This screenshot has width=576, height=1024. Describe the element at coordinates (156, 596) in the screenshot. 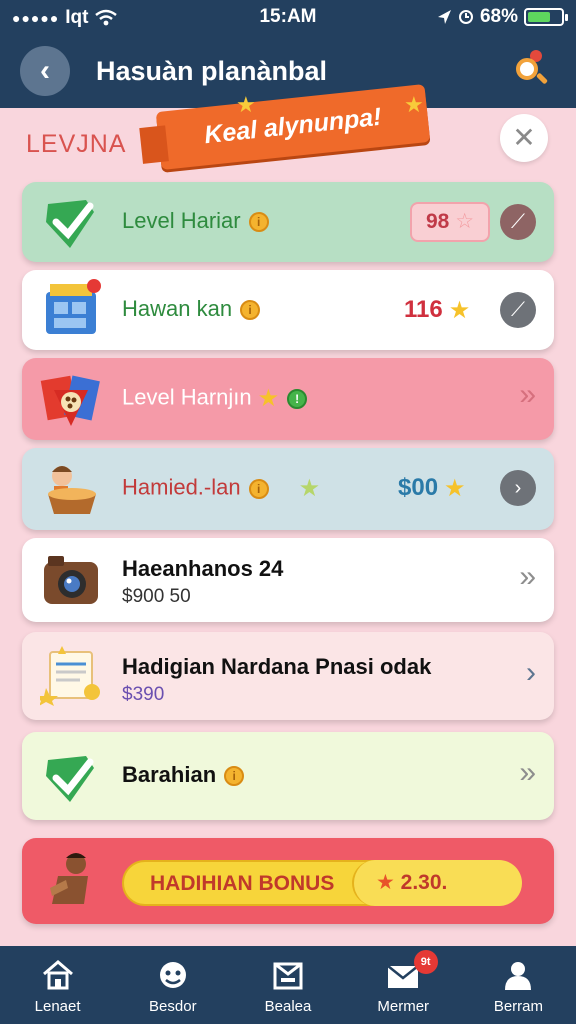

I see `row-subtitle: $900 50` at that location.